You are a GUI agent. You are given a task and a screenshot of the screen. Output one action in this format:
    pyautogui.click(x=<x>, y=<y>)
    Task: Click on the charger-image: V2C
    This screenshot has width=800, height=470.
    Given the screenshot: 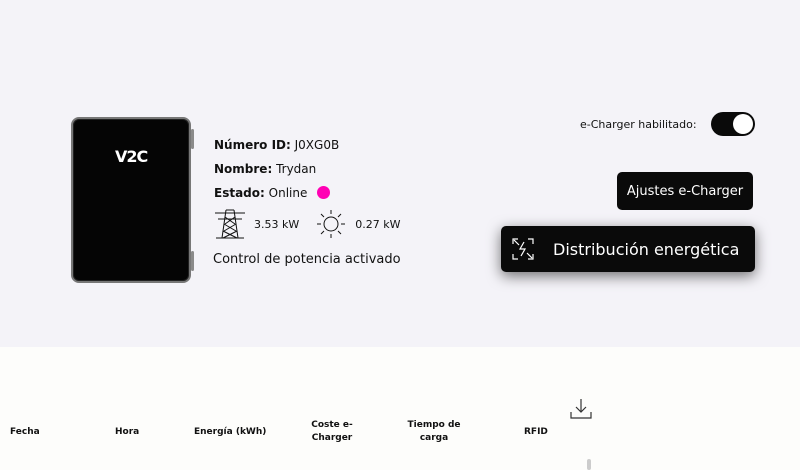 What is the action you would take?
    pyautogui.click(x=132, y=200)
    